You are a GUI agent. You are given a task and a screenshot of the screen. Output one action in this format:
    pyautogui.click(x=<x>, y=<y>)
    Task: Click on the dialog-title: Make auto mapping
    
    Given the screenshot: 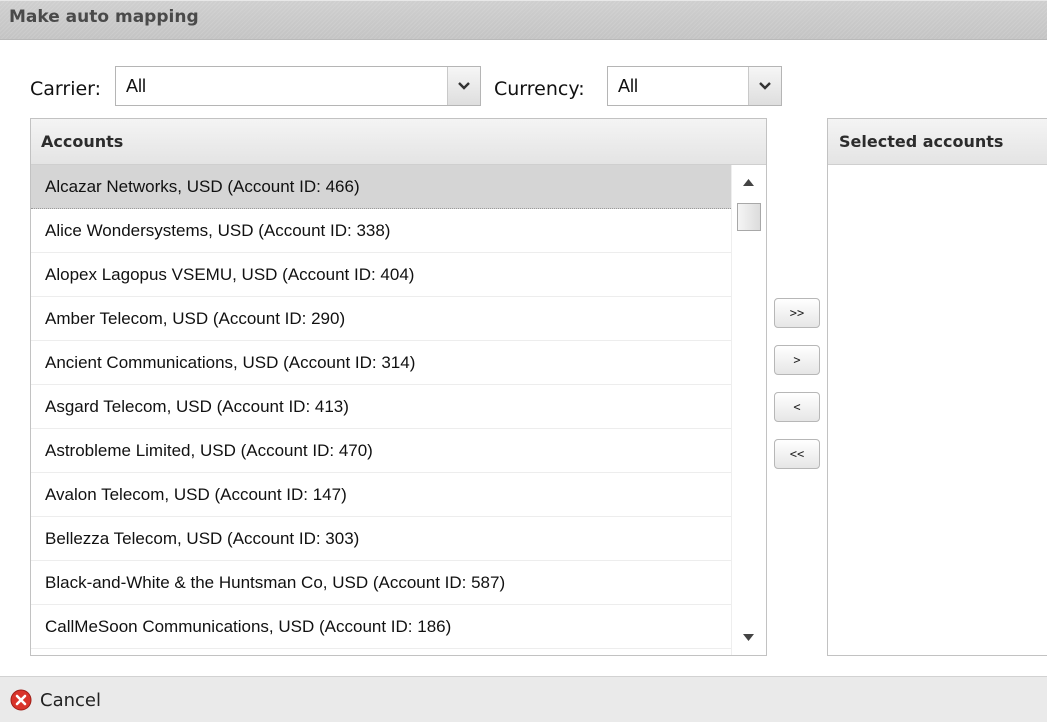 What is the action you would take?
    pyautogui.click(x=104, y=17)
    